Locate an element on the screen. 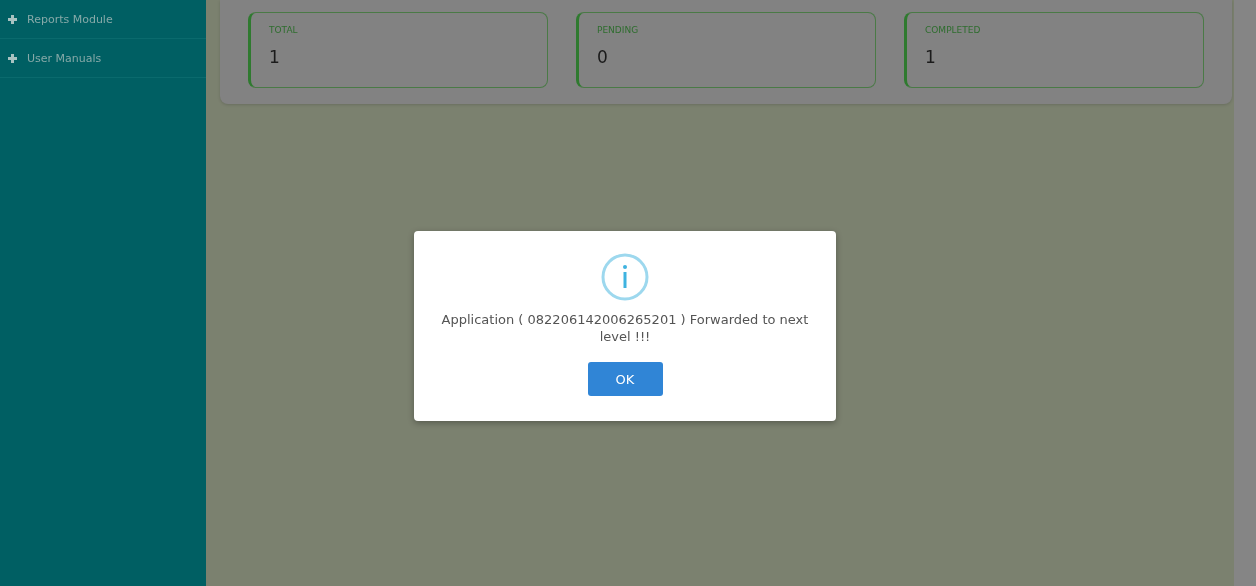  stat-label: PENDING is located at coordinates (618, 30).